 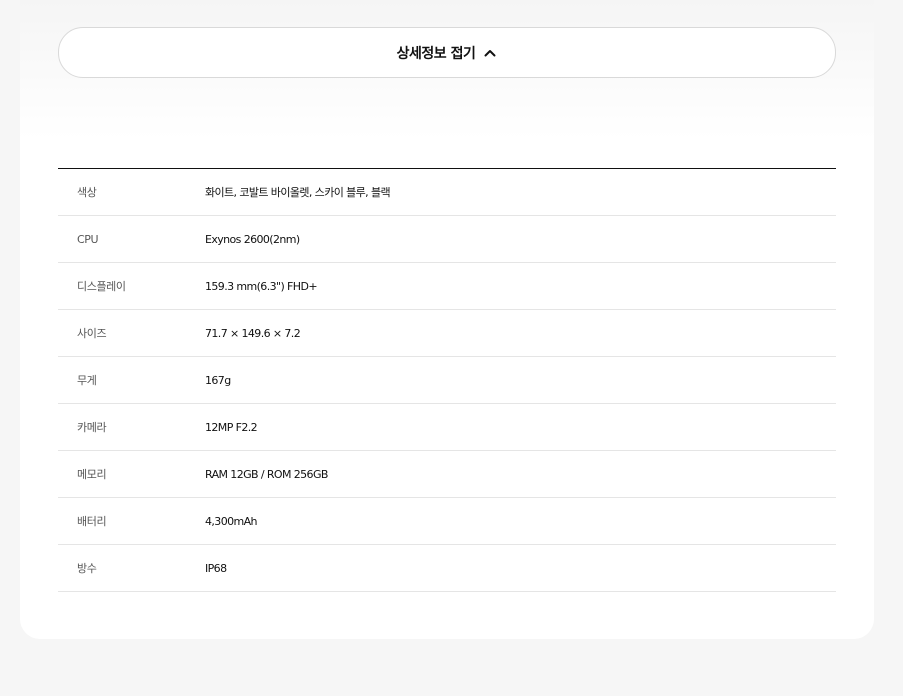 I want to click on spec-row-cpu: CPU Exynos 2600(2nm), so click(x=447, y=239).